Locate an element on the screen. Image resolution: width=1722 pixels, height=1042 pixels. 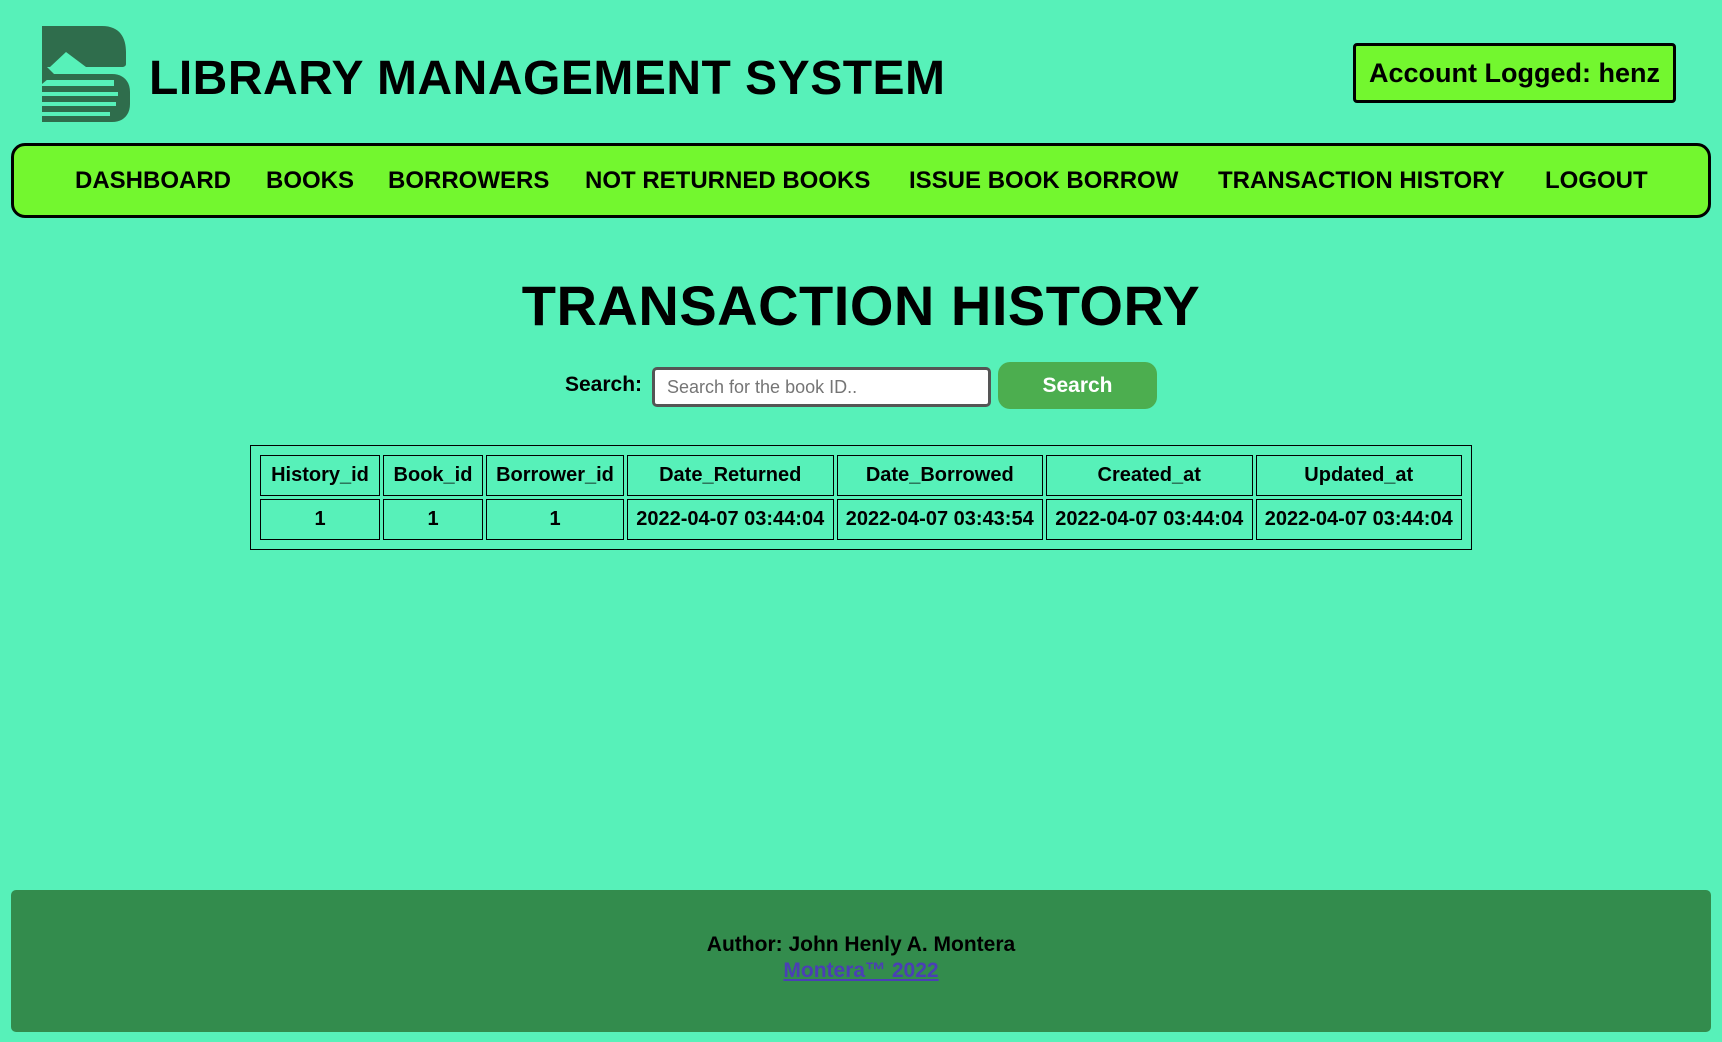
search-input is located at coordinates (821, 387).